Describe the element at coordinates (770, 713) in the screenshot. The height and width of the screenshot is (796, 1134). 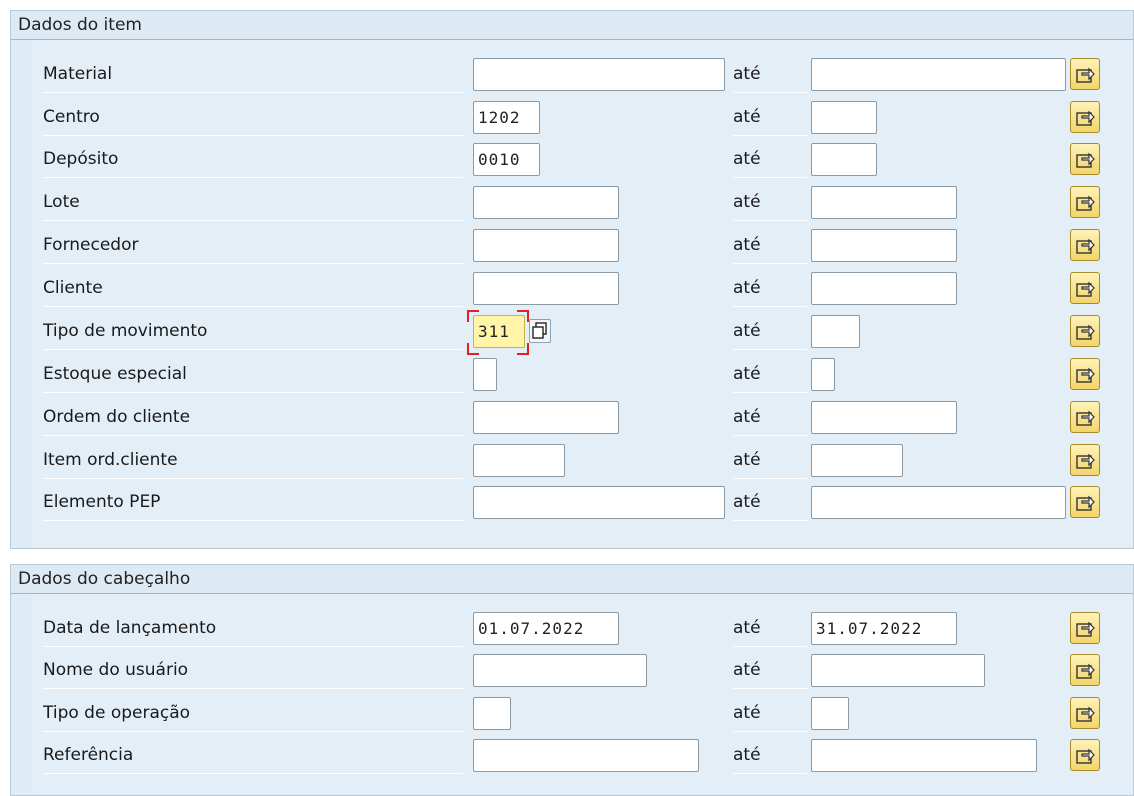
I see `tipo-operacao-to-label: até` at that location.